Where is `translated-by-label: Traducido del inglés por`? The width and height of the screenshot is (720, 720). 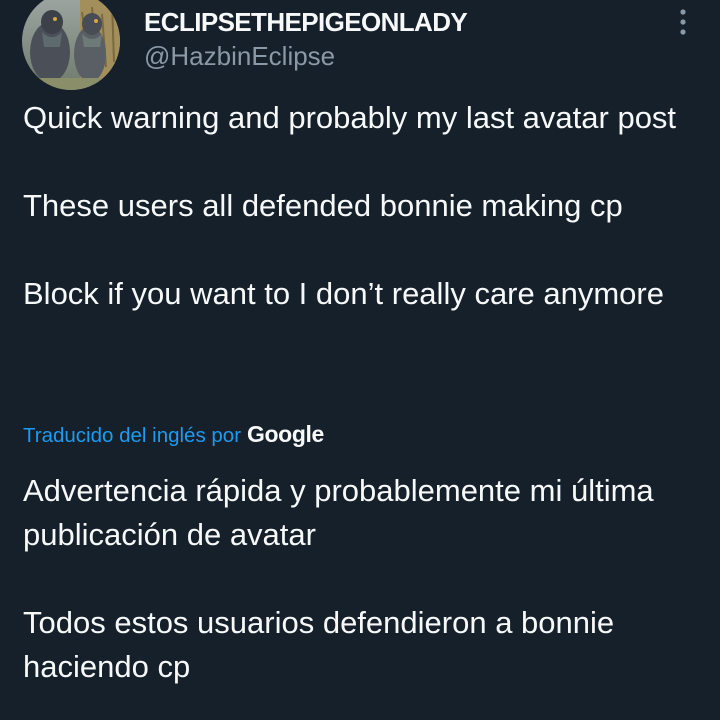
translated-by-label: Traducido del inglés por is located at coordinates (132, 435).